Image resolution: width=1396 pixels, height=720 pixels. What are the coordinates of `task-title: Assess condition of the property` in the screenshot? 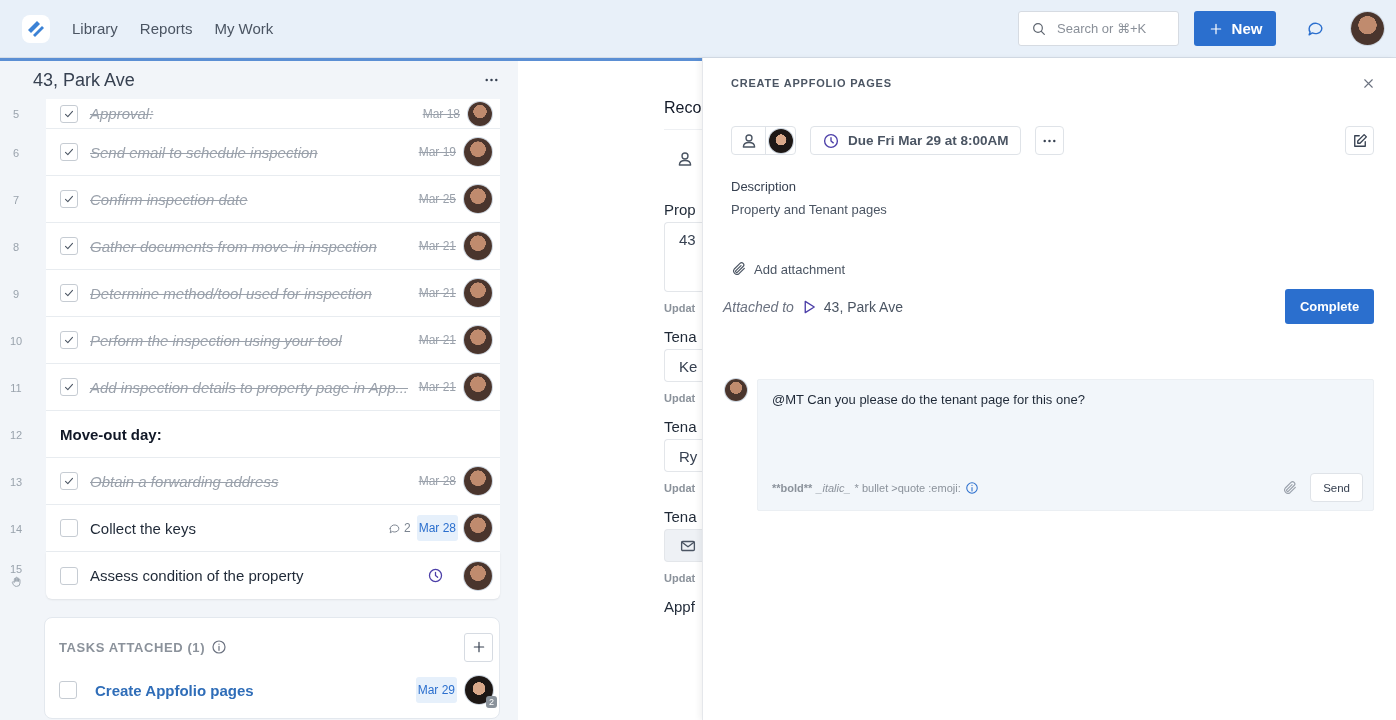 It's located at (197, 575).